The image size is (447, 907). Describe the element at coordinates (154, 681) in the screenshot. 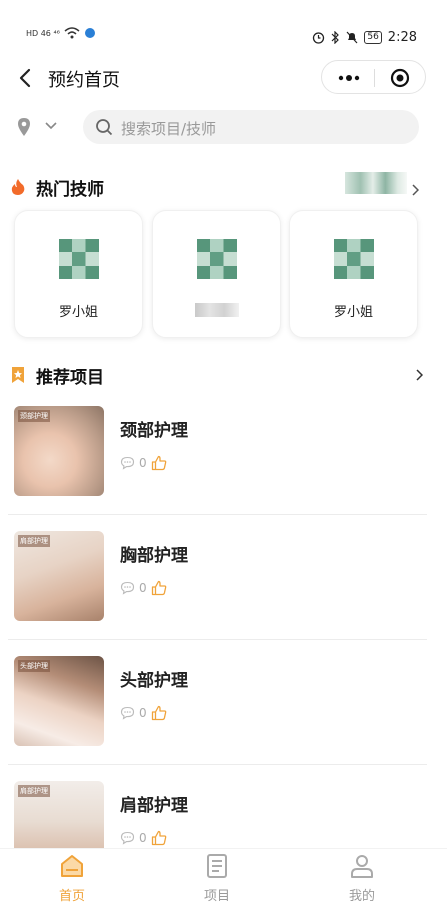

I see `project-name: 头部护理` at that location.